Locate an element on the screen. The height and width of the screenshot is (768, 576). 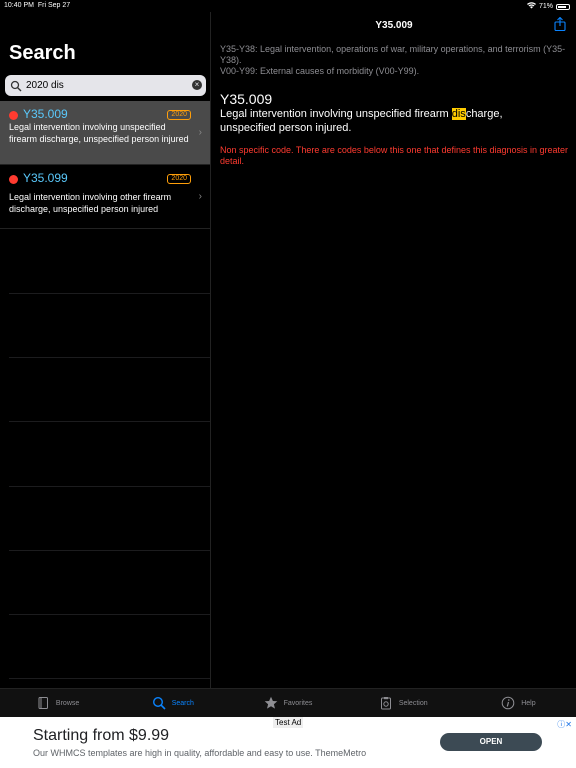
status-time-date: 10:40 PM Fri Sep 27 is located at coordinates (37, 5).